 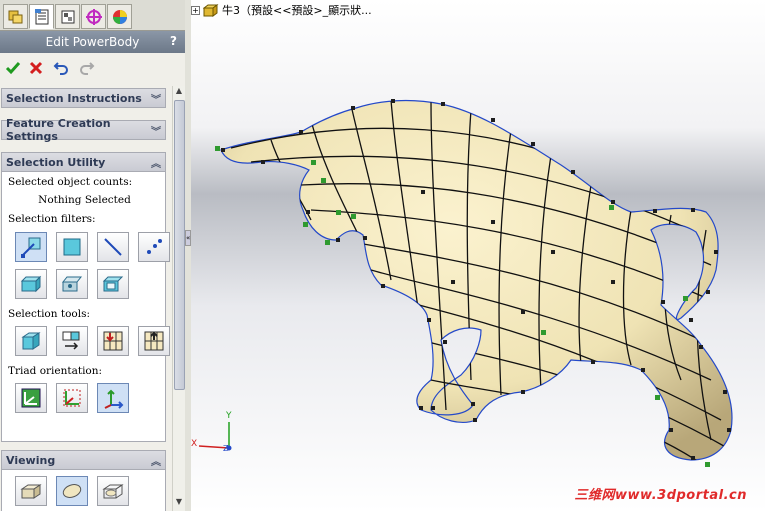 I want to click on grid-arrow-up-icon, so click(x=154, y=341).